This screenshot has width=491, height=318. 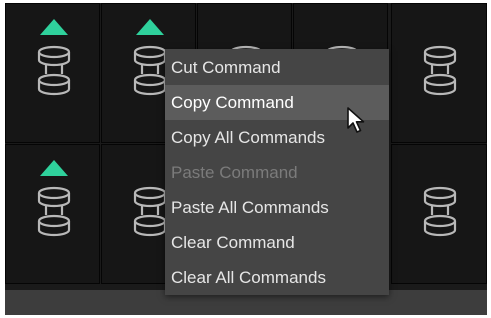 I want to click on menu-item-paste-all-commands: Paste All Commands, so click(x=277, y=207).